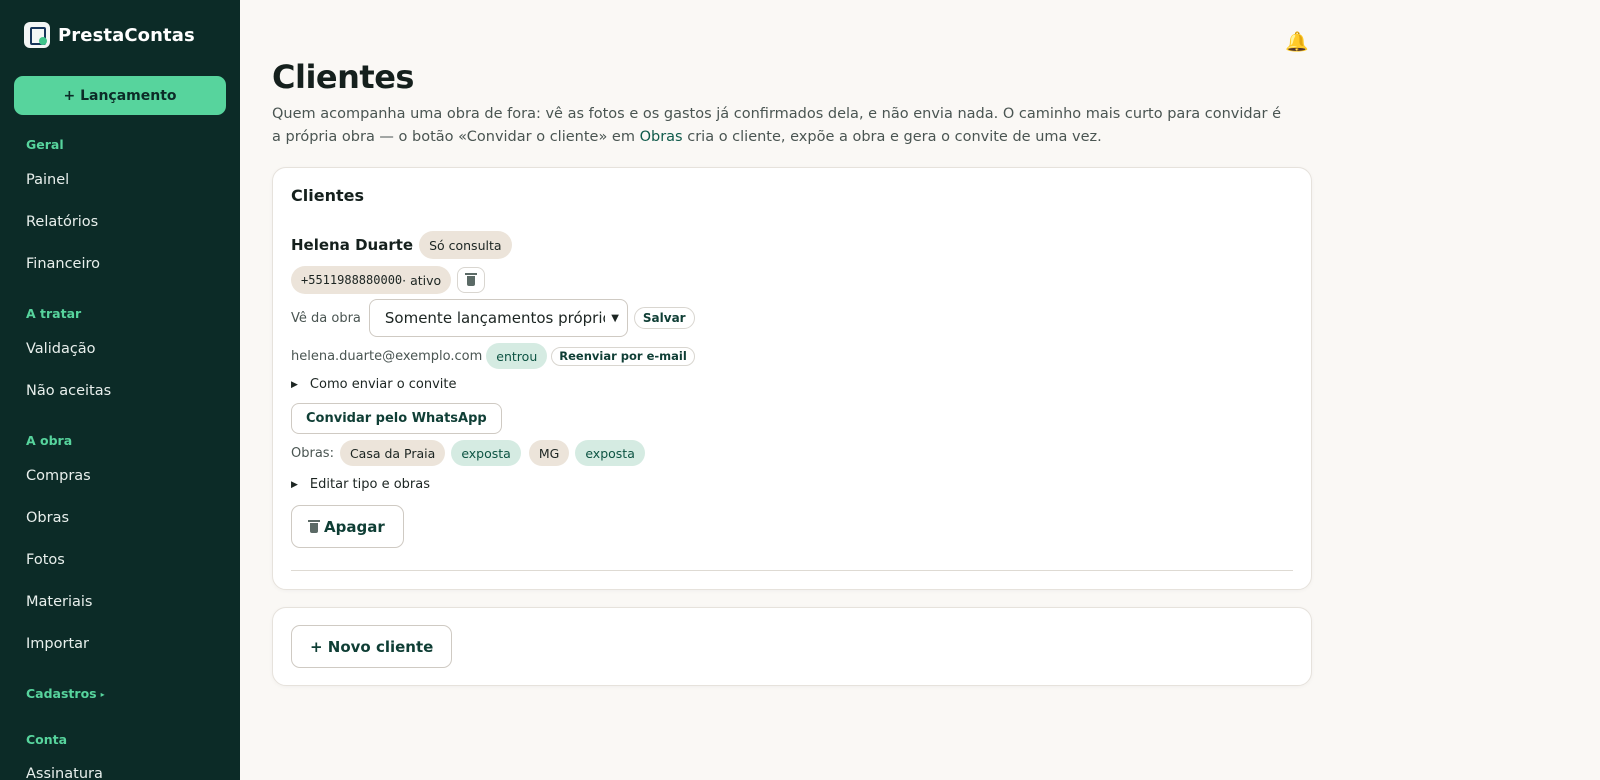 This screenshot has width=1600, height=780. What do you see at coordinates (352, 280) in the screenshot?
I see `phone-number: +5511988880000` at bounding box center [352, 280].